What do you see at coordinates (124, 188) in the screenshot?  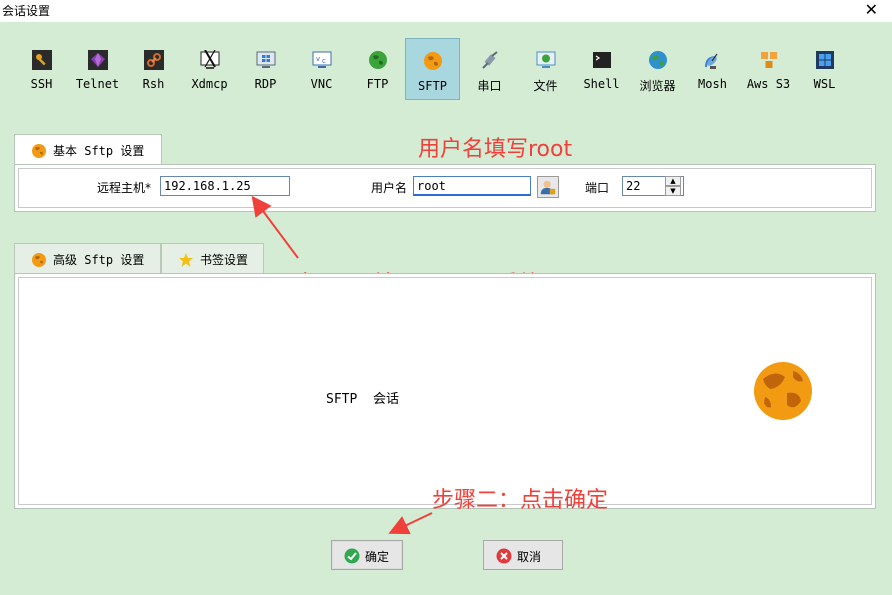 I see `remote-host-label: 远程主机*` at bounding box center [124, 188].